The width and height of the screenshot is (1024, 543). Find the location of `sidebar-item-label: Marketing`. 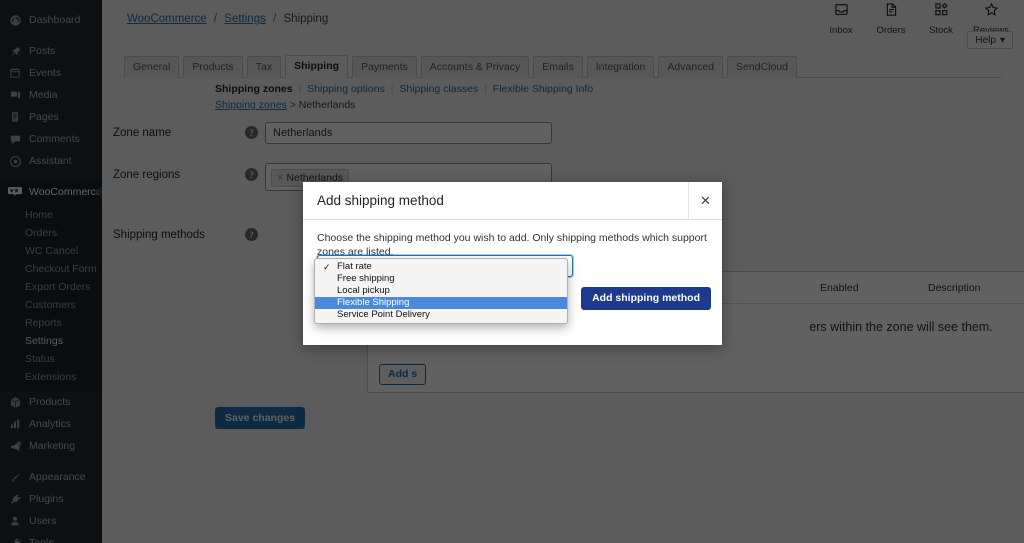

sidebar-item-label: Marketing is located at coordinates (52, 446).